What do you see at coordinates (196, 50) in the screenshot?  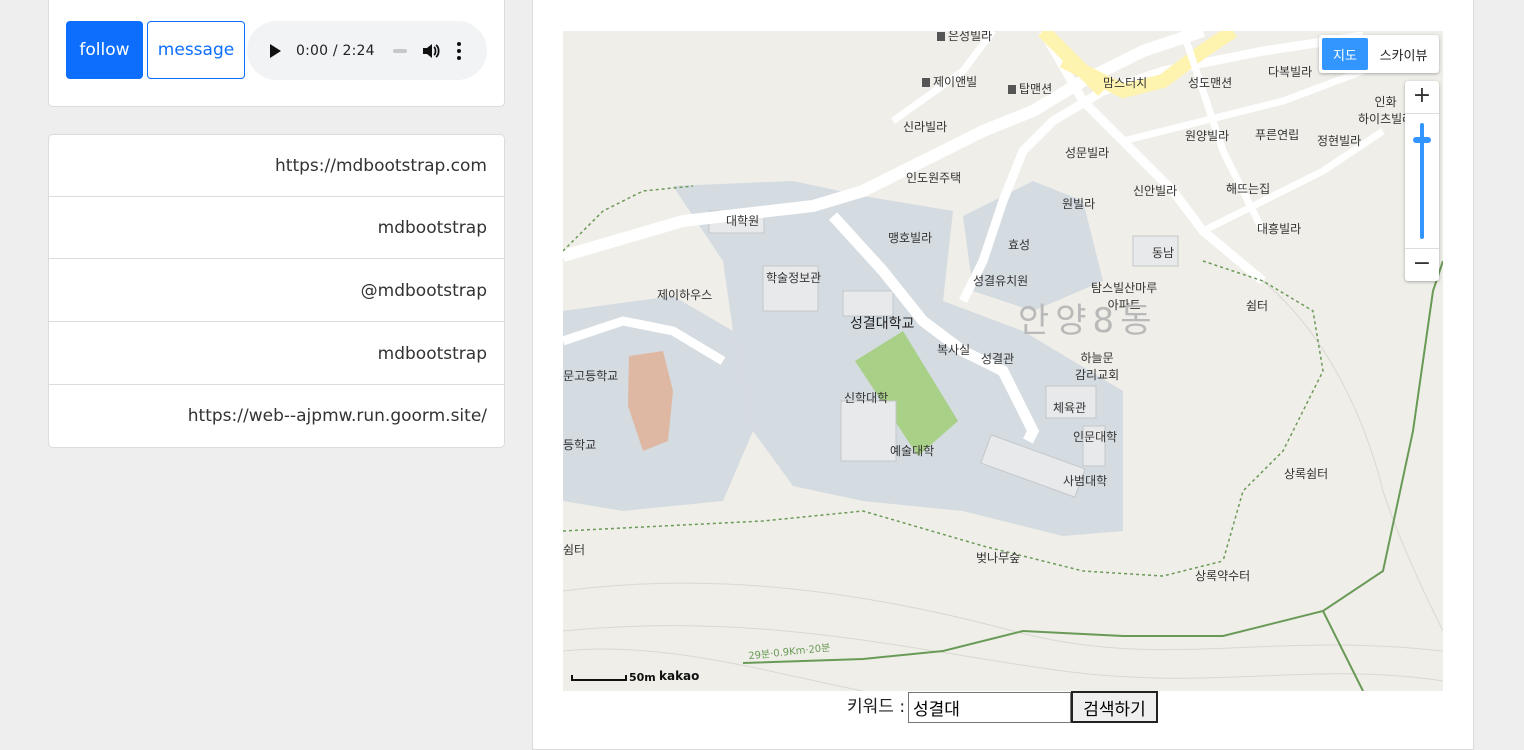 I see `message-button: message` at bounding box center [196, 50].